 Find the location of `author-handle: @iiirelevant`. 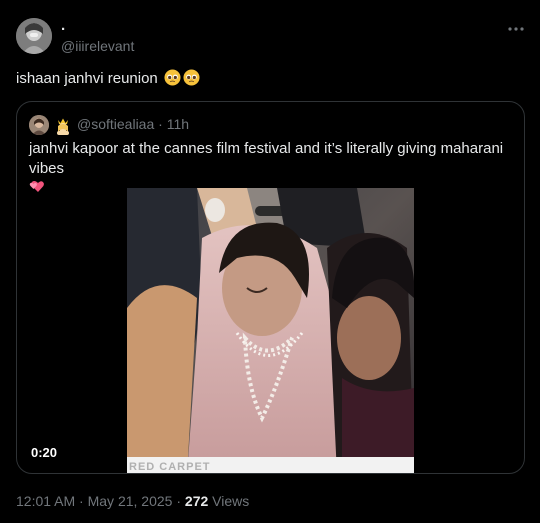

author-handle: @iiirelevant is located at coordinates (97, 46).